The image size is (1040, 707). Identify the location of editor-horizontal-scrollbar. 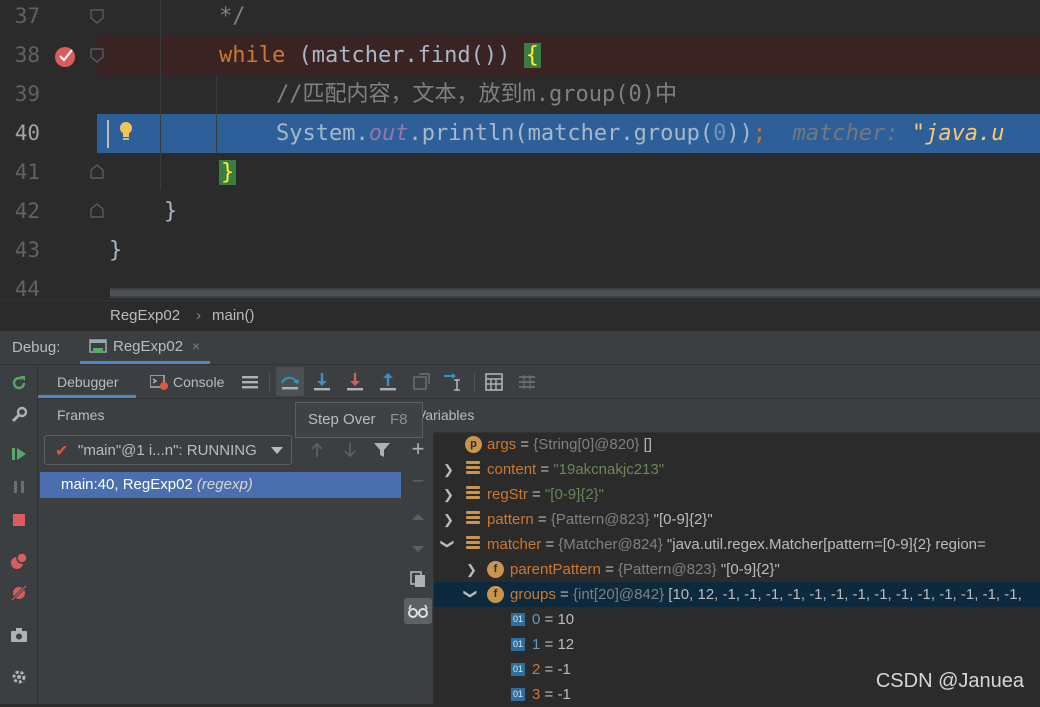
(575, 293).